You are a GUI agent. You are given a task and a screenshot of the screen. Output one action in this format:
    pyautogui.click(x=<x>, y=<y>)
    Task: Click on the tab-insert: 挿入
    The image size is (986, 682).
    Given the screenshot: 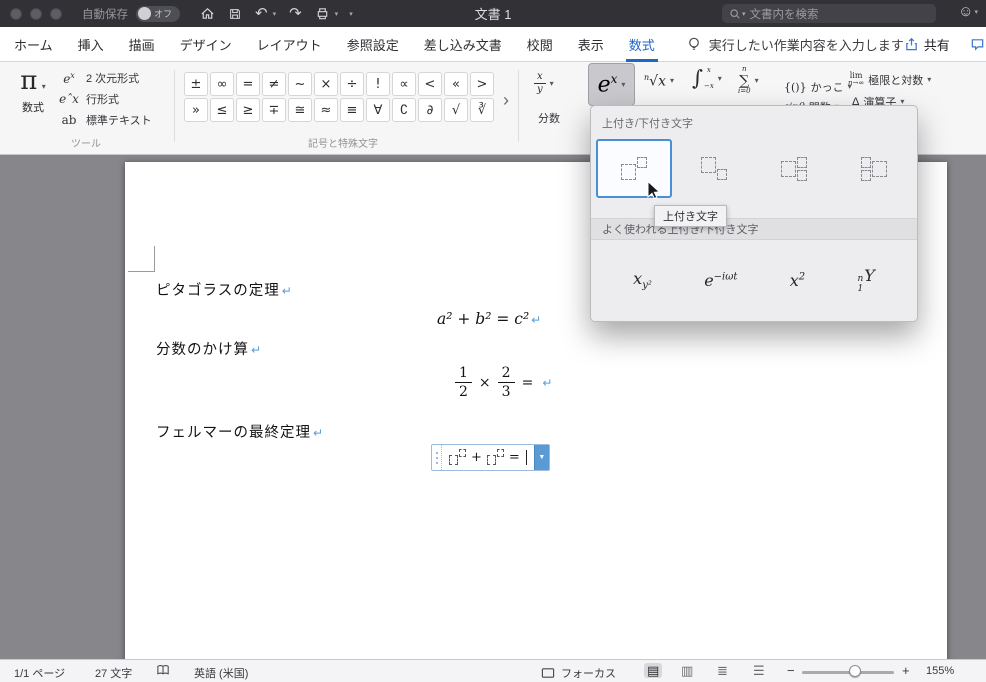 What is the action you would take?
    pyautogui.click(x=91, y=44)
    